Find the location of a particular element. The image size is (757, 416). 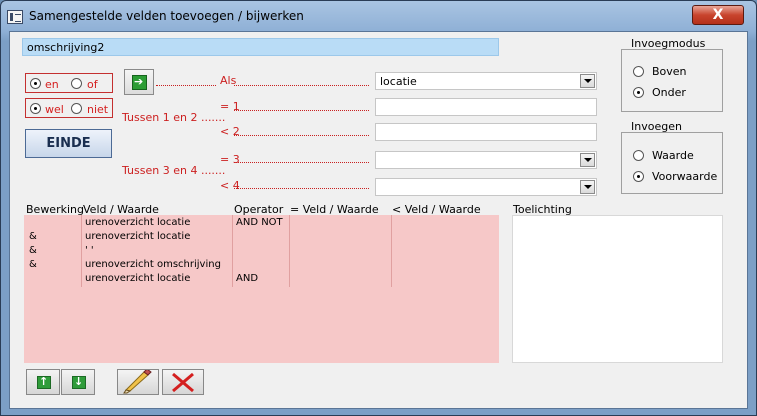

eq3-combo is located at coordinates (486, 160).